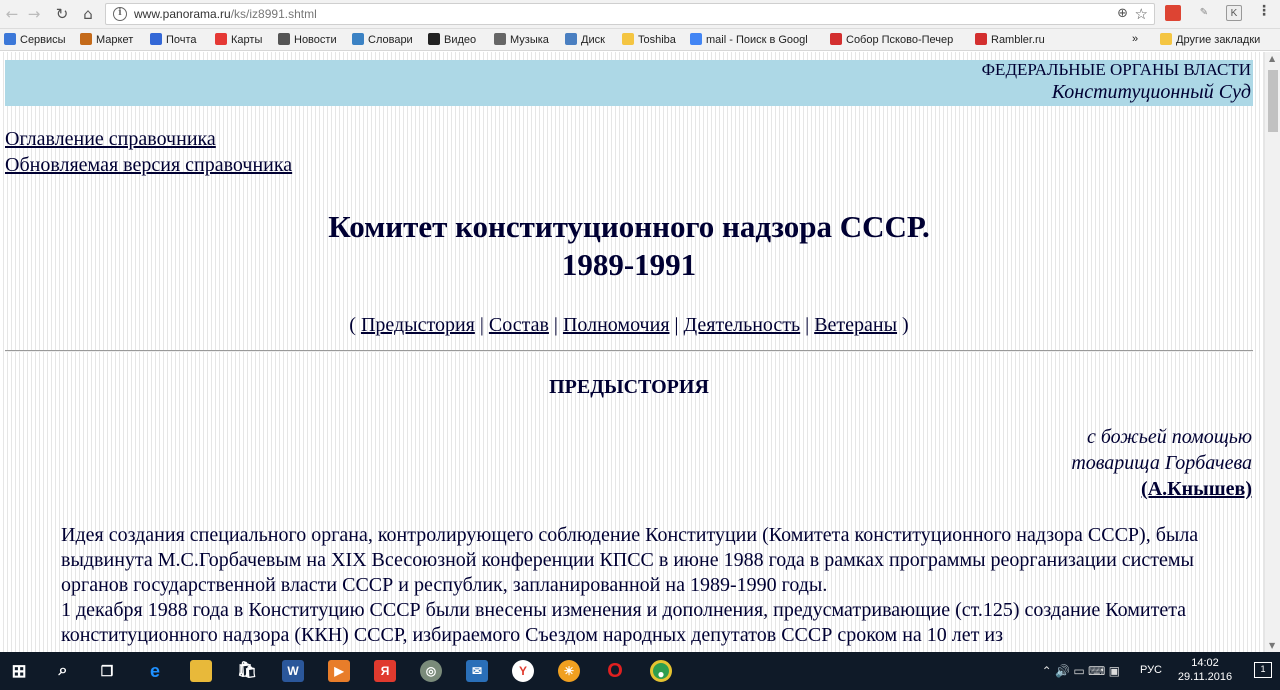 This screenshot has height=690, width=1280. Describe the element at coordinates (182, 14) in the screenshot. I see `url-host: www.panorama.ru` at that location.